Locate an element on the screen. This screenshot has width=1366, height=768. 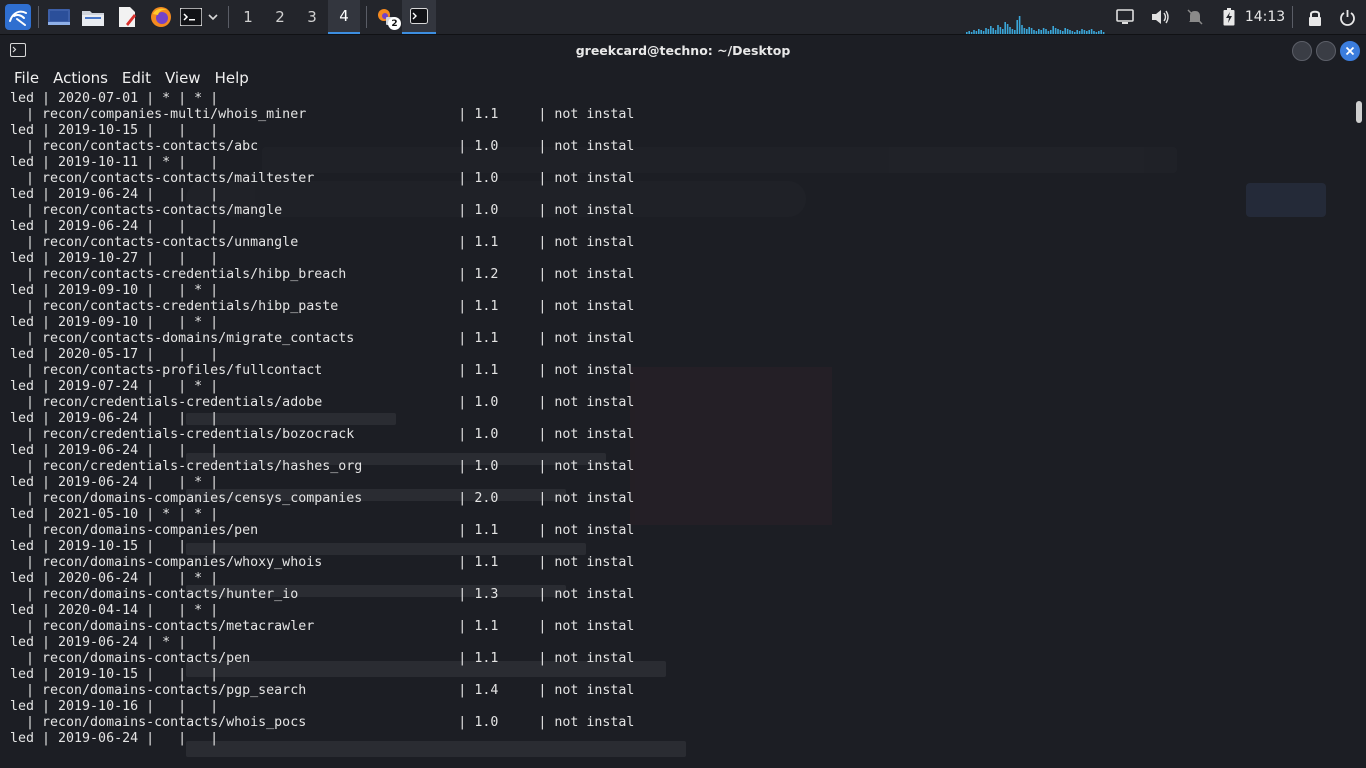
notification-badge: 2 is located at coordinates (394, 23).